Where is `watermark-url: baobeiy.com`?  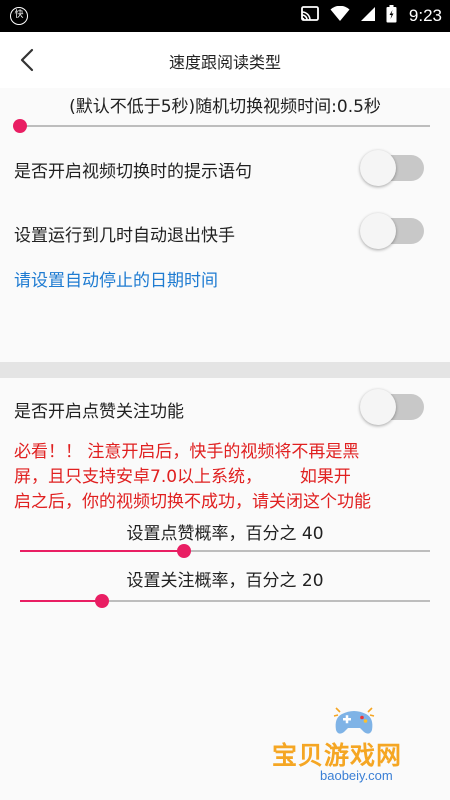 watermark-url: baobeiy.com is located at coordinates (356, 775).